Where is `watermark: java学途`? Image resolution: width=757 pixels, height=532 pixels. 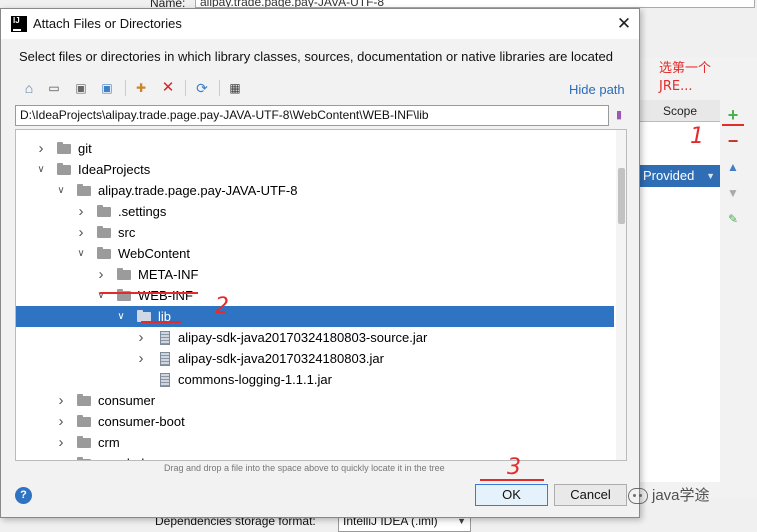 watermark: java学途 is located at coordinates (669, 494).